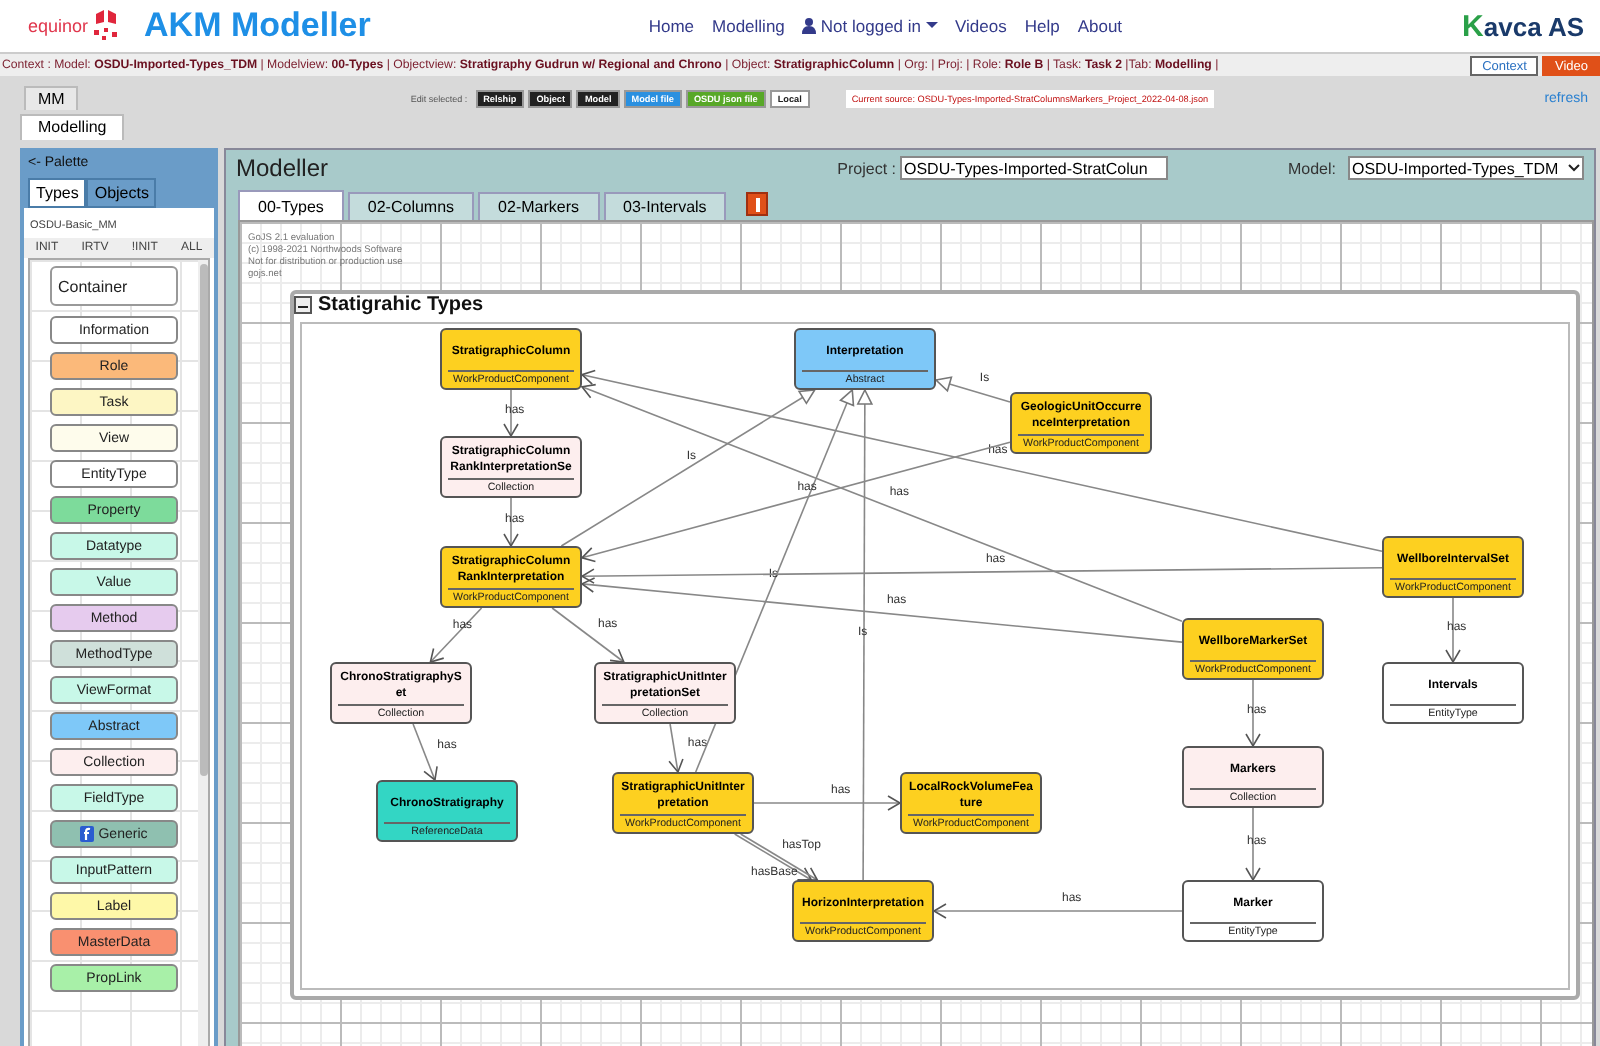  Describe the element at coordinates (1033, 168) in the screenshot. I see `project-field: OSDU-Types-Imported-StratColun` at that location.